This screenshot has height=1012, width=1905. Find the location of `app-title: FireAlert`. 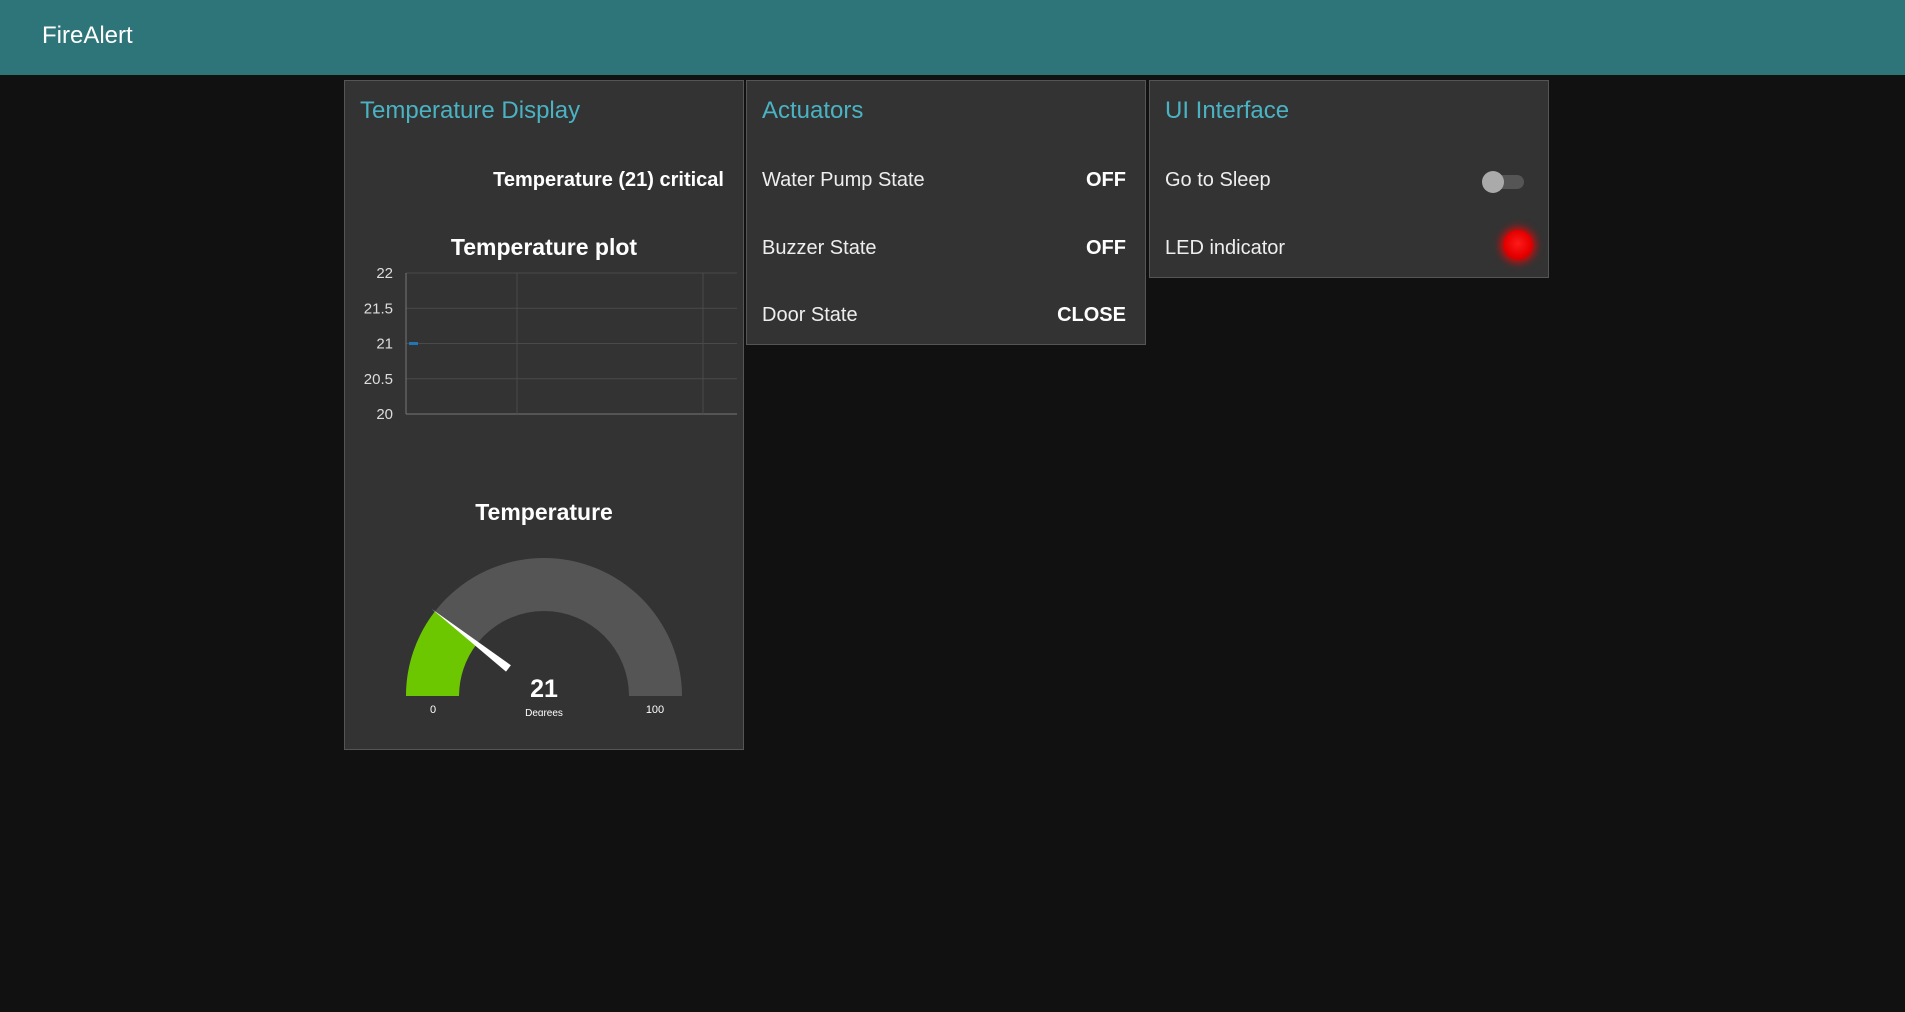

app-title: FireAlert is located at coordinates (87, 35).